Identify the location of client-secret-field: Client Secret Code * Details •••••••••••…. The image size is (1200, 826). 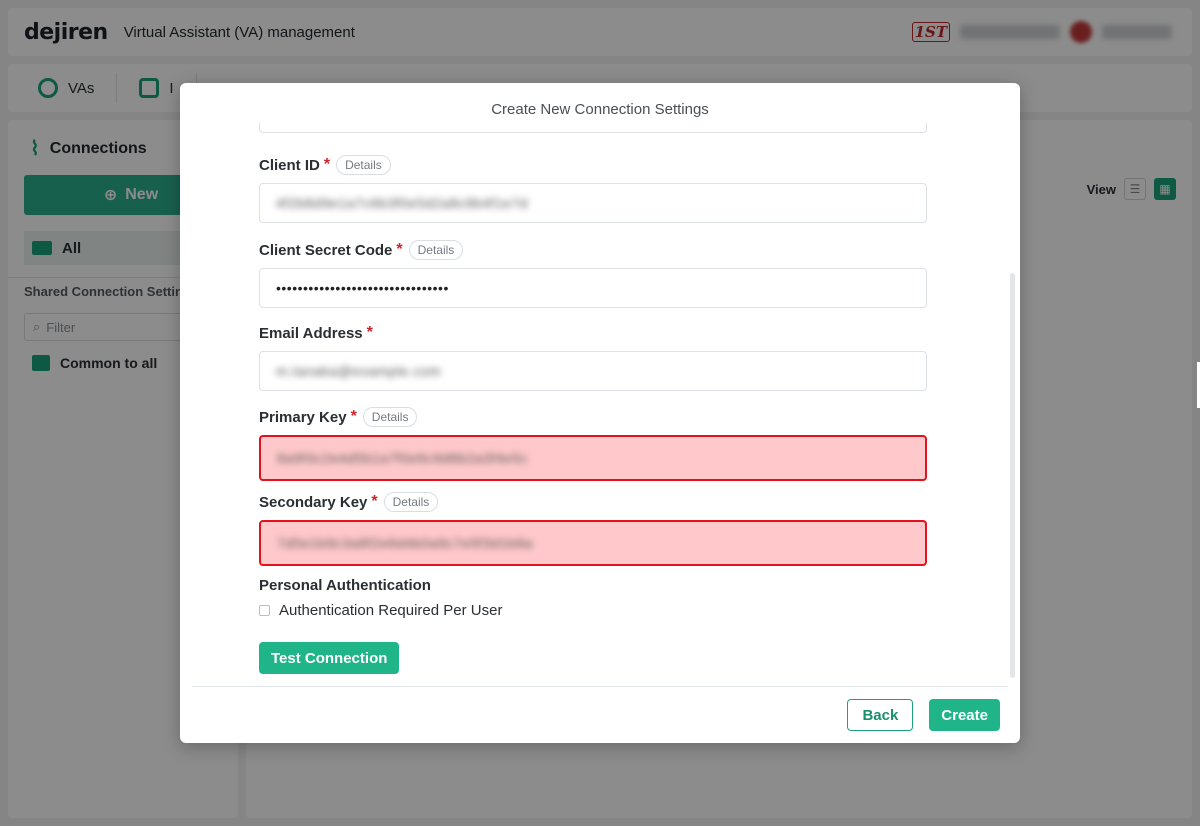
(593, 273).